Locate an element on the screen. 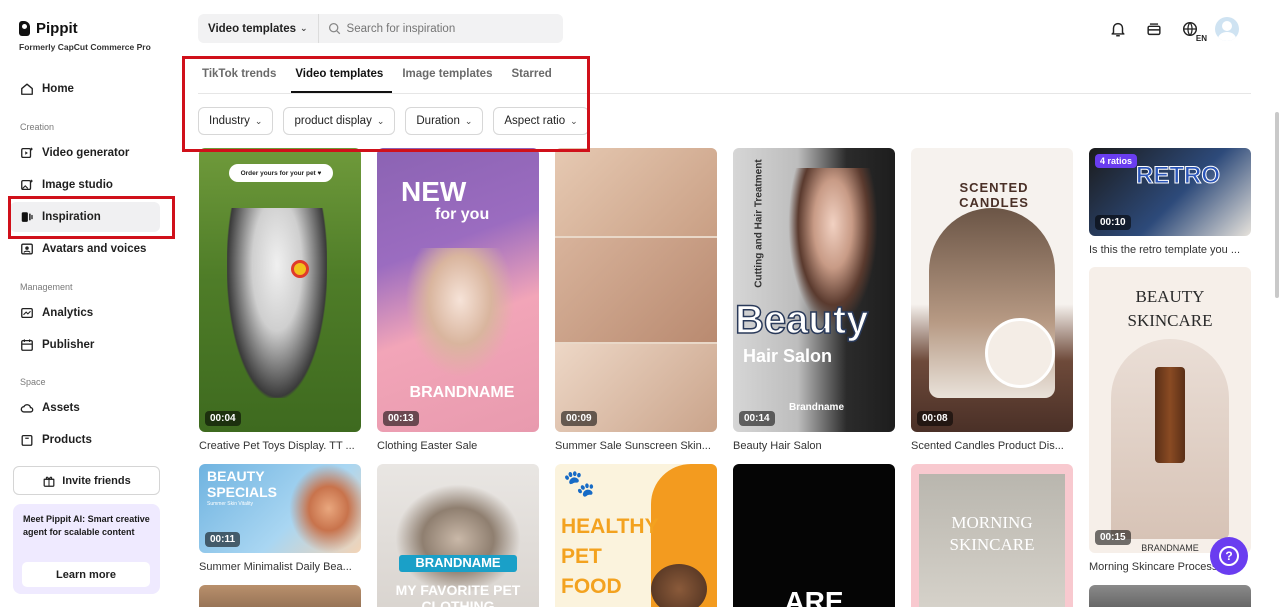  image-studio-icon is located at coordinates (27, 185).